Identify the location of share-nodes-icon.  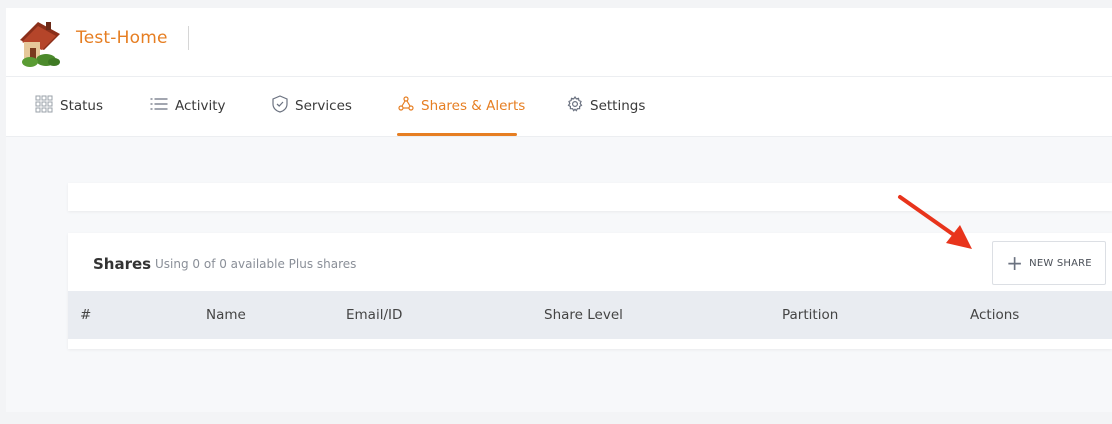
(409, 106).